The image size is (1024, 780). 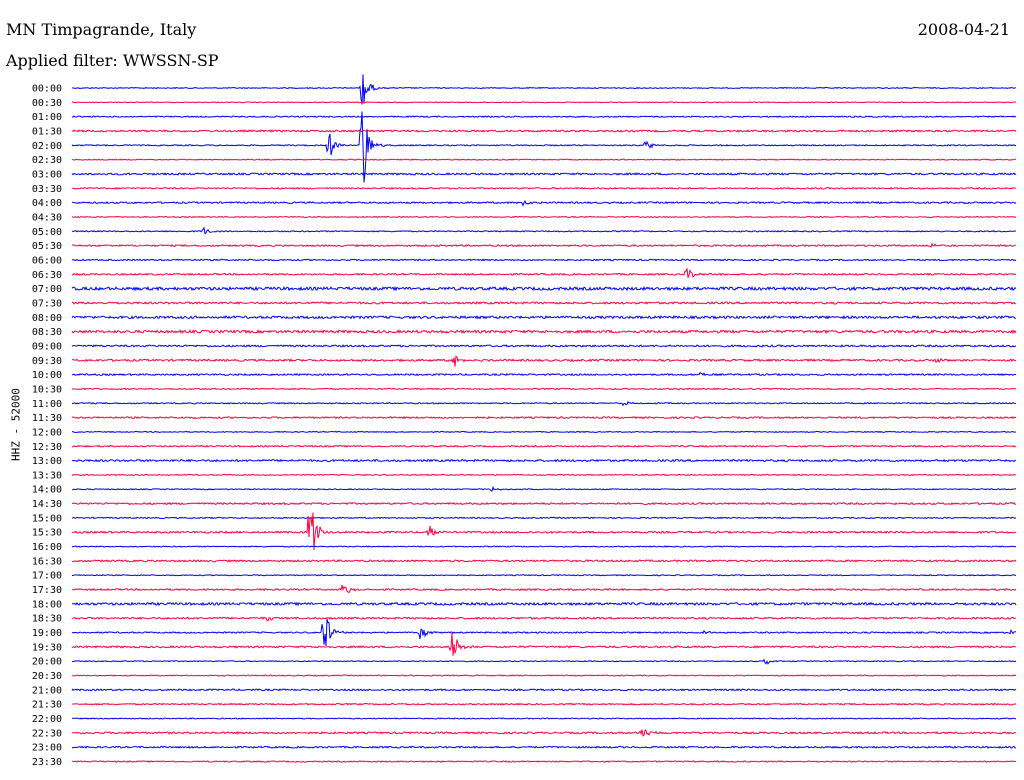 I want to click on row-time-label: 01:00, so click(x=47, y=117).